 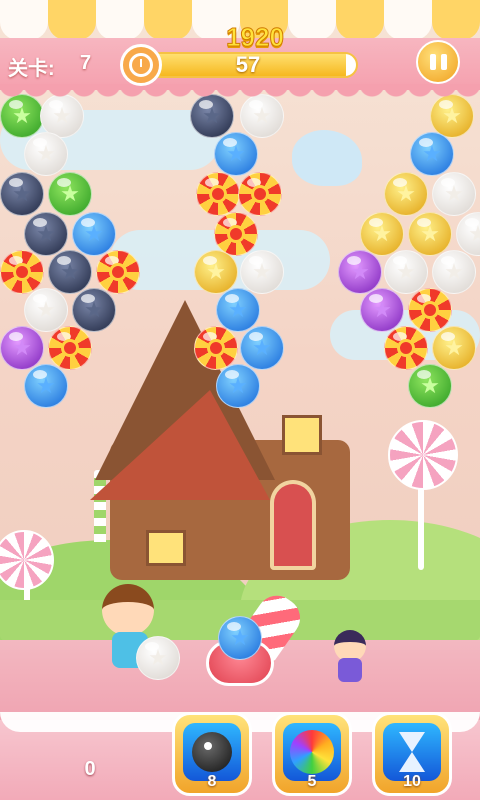 What do you see at coordinates (86, 63) in the screenshot?
I see `level-number: 7` at bounding box center [86, 63].